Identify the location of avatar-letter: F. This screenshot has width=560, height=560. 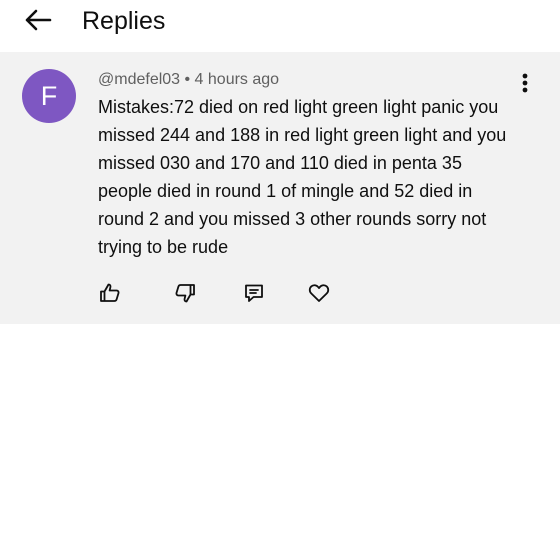
(49, 95).